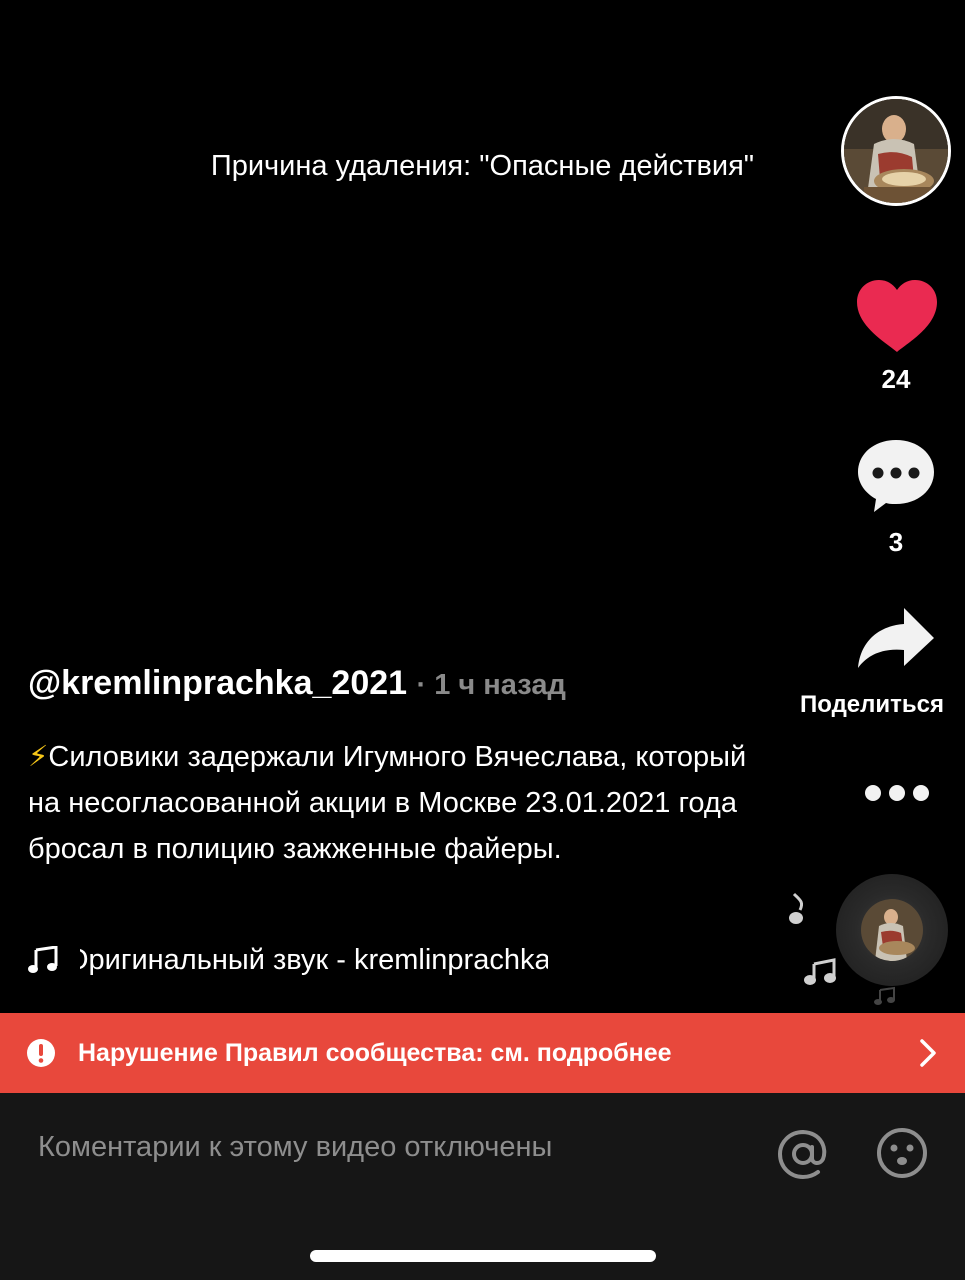 This screenshot has width=965, height=1280. Describe the element at coordinates (314, 959) in the screenshot. I see `sound-name: Оригинальный звук - kremlinprachka_2021` at that location.